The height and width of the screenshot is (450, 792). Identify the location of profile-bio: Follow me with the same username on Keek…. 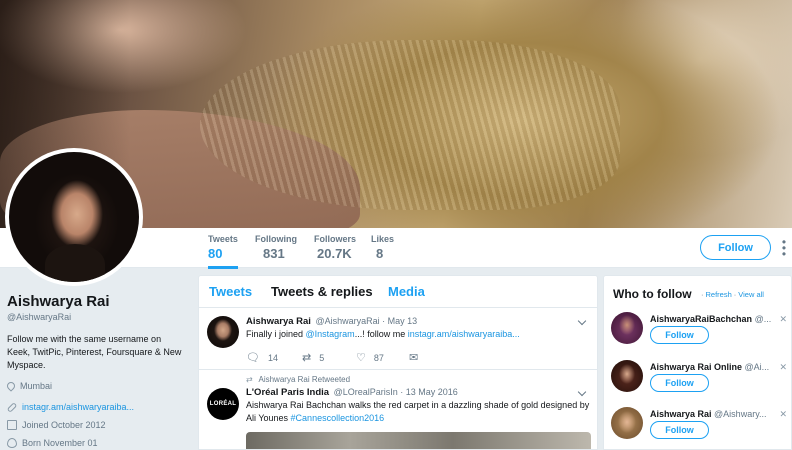
(94, 352).